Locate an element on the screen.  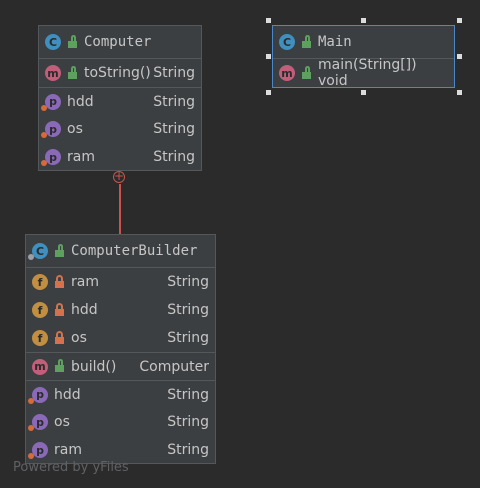
field-row: f os String is located at coordinates (120, 338).